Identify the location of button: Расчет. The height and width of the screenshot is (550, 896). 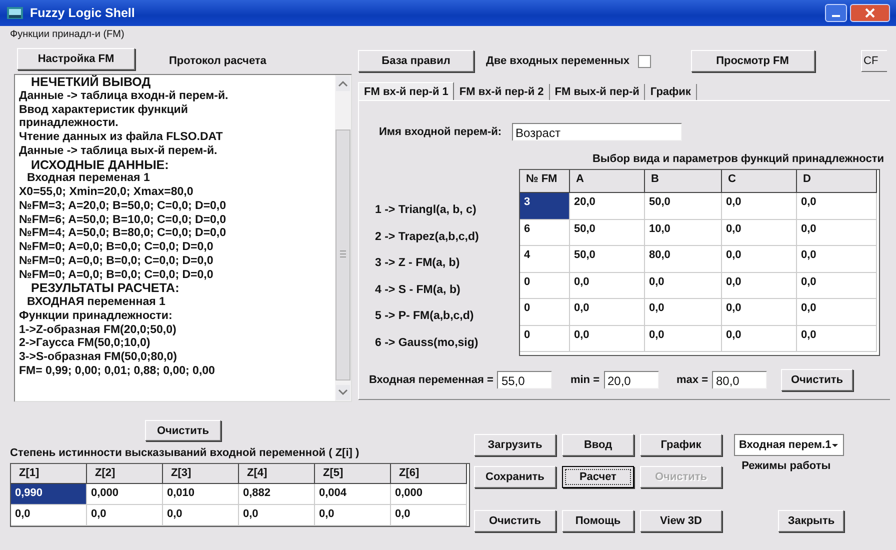
(598, 477).